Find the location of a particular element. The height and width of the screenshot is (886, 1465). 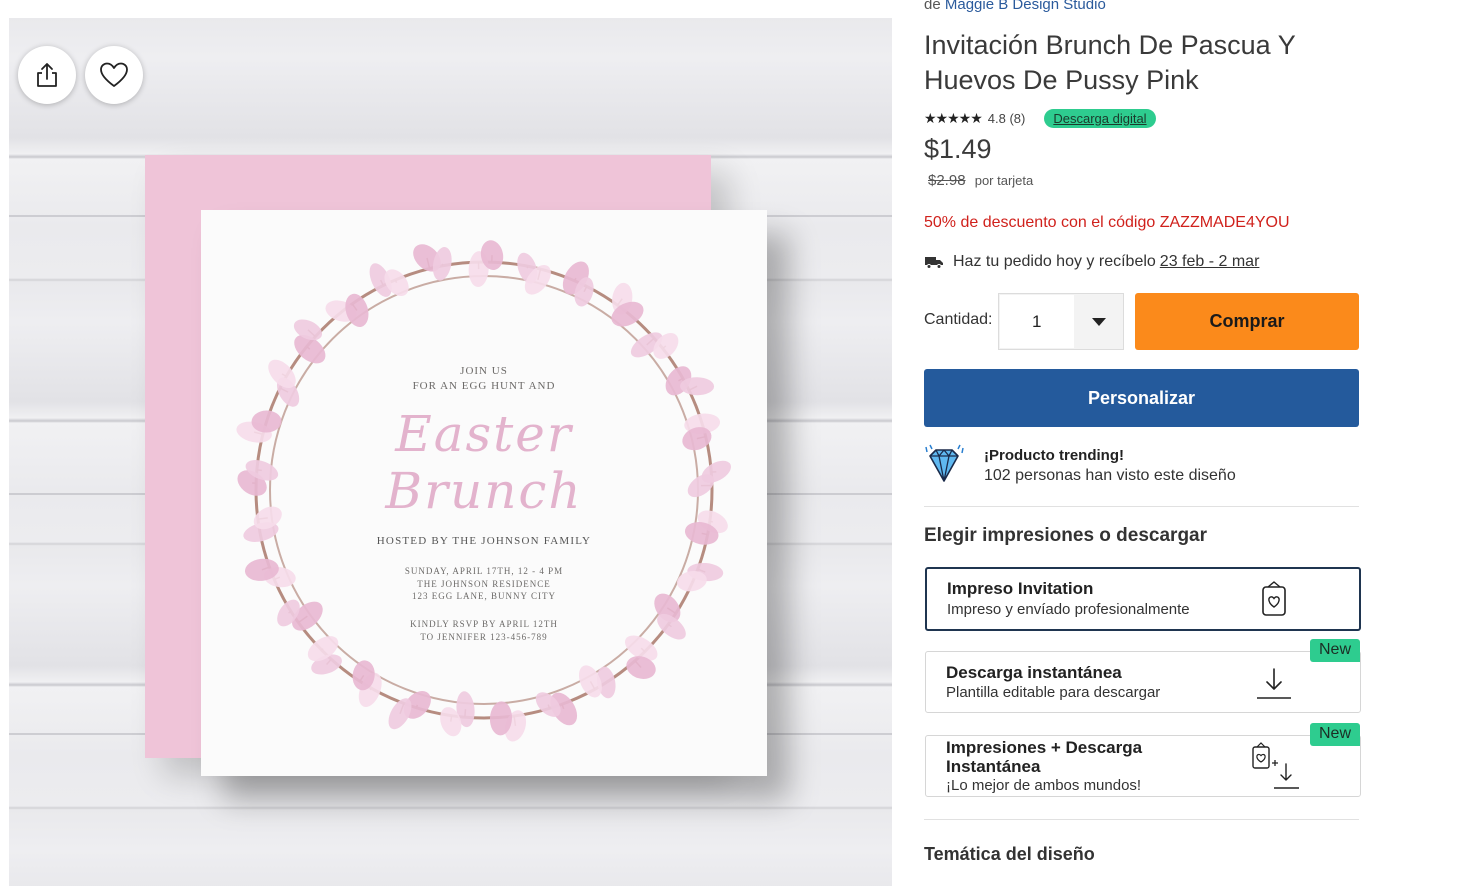

trending-views: 102 personas han visto este diseño is located at coordinates (1110, 475).